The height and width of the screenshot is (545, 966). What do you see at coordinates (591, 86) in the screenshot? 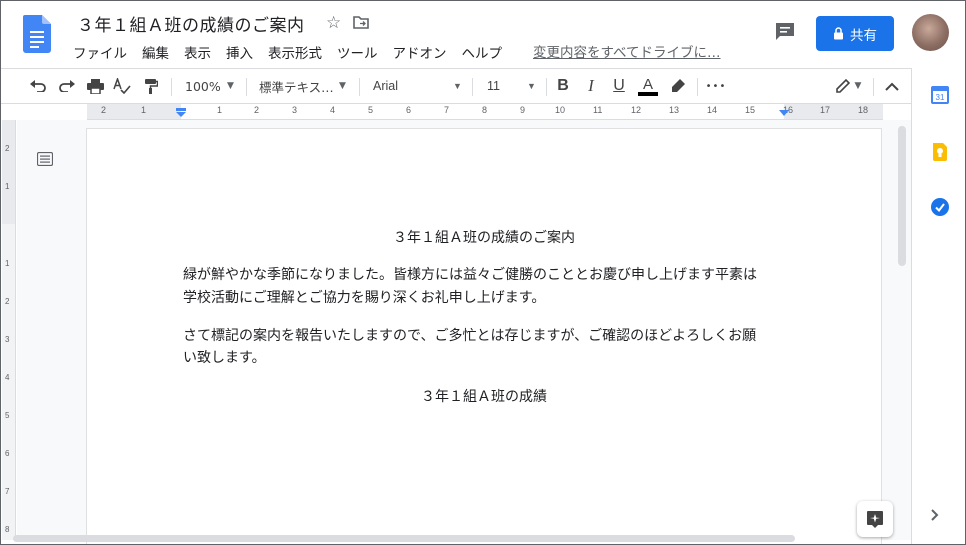
I see `italic-button: I` at bounding box center [591, 86].